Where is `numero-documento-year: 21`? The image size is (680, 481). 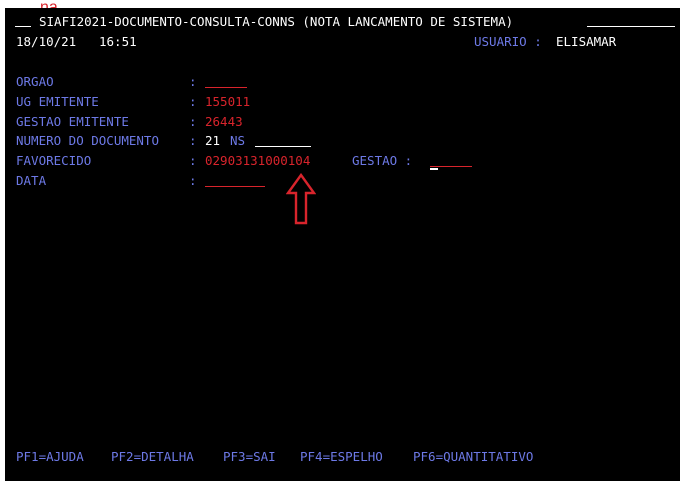
numero-documento-year: 21 is located at coordinates (213, 140).